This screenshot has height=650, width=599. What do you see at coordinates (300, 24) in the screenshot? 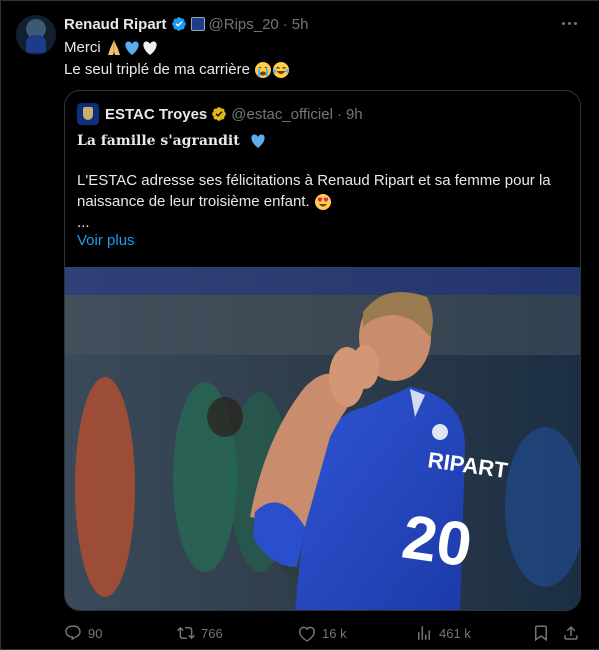
I see `timestamp: 5h` at bounding box center [300, 24].